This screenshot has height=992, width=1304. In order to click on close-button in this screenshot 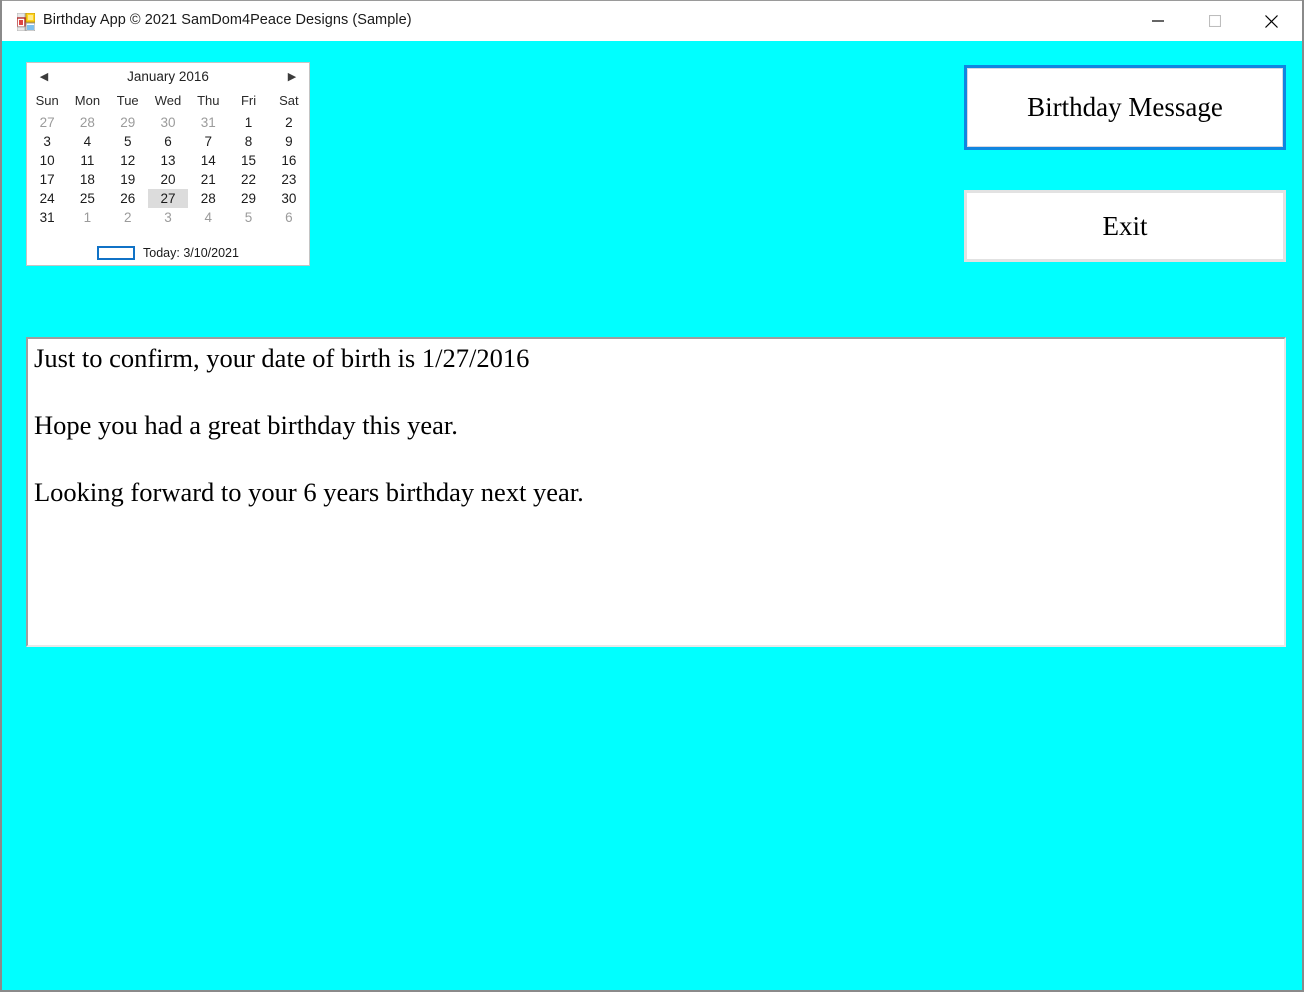, I will do `click(1271, 21)`.